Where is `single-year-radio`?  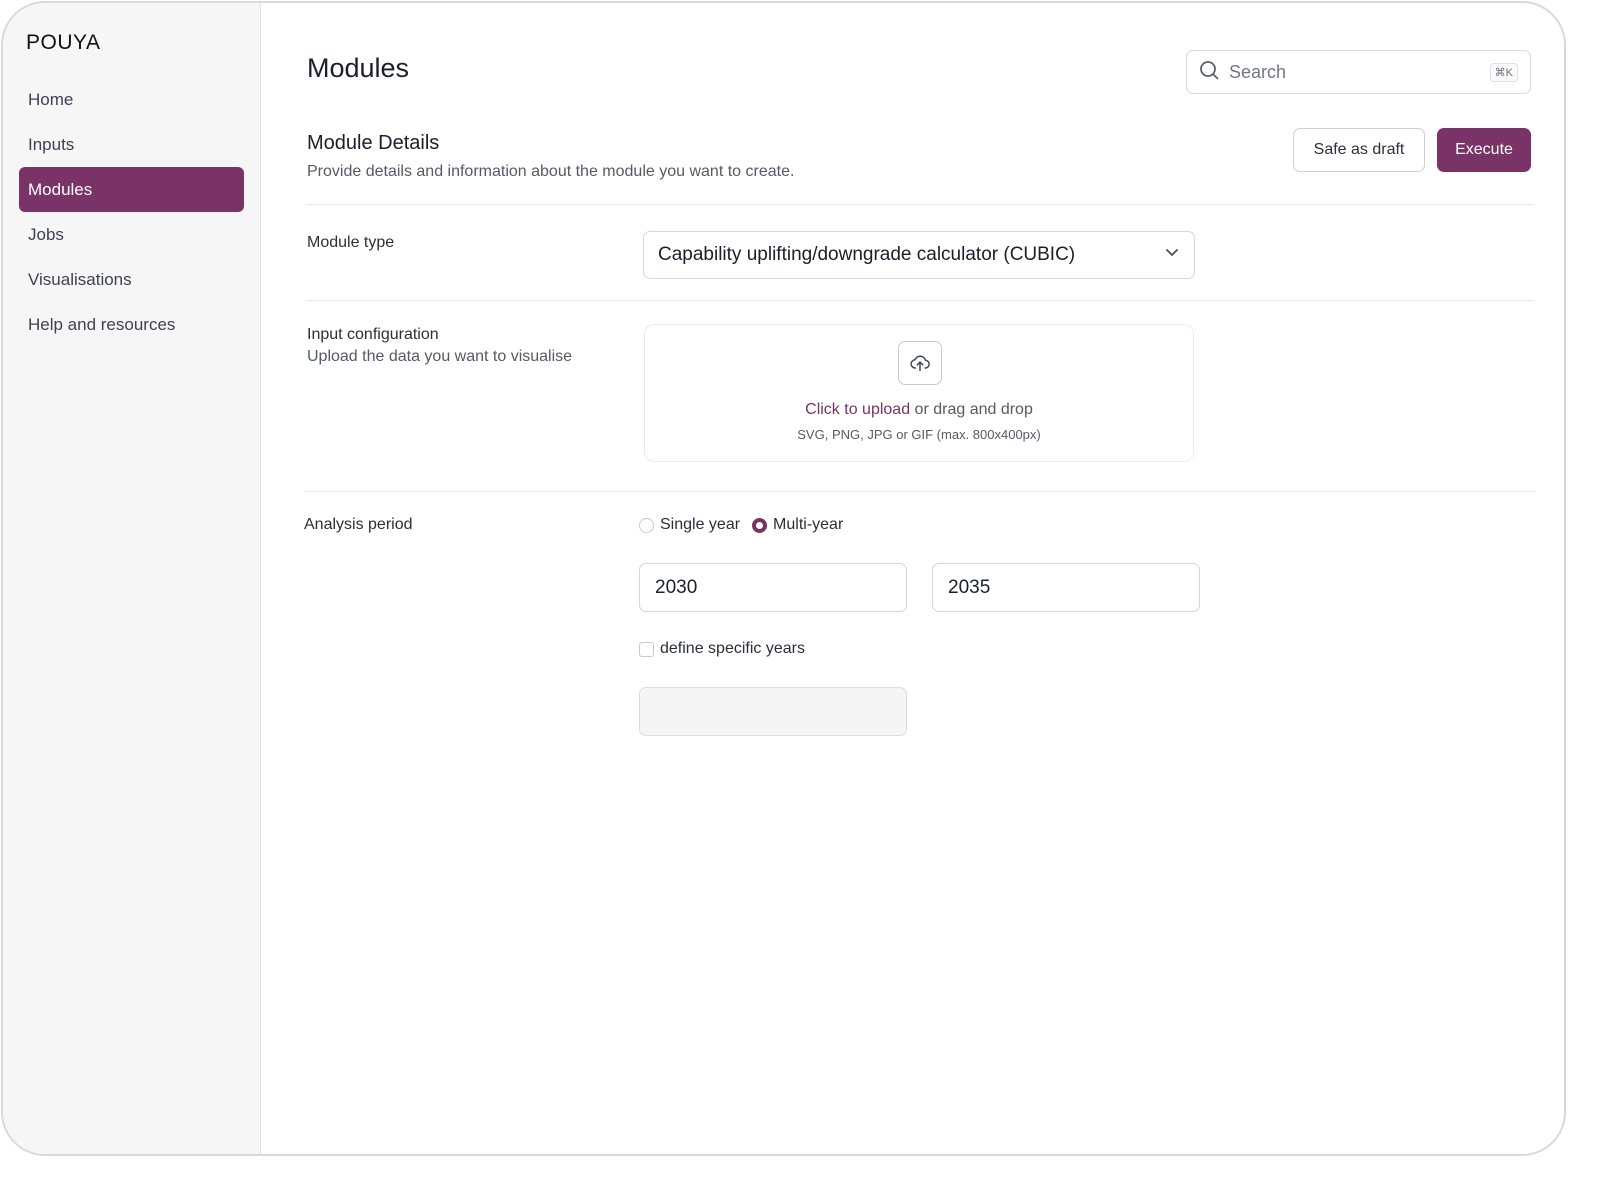 single-year-radio is located at coordinates (646, 525).